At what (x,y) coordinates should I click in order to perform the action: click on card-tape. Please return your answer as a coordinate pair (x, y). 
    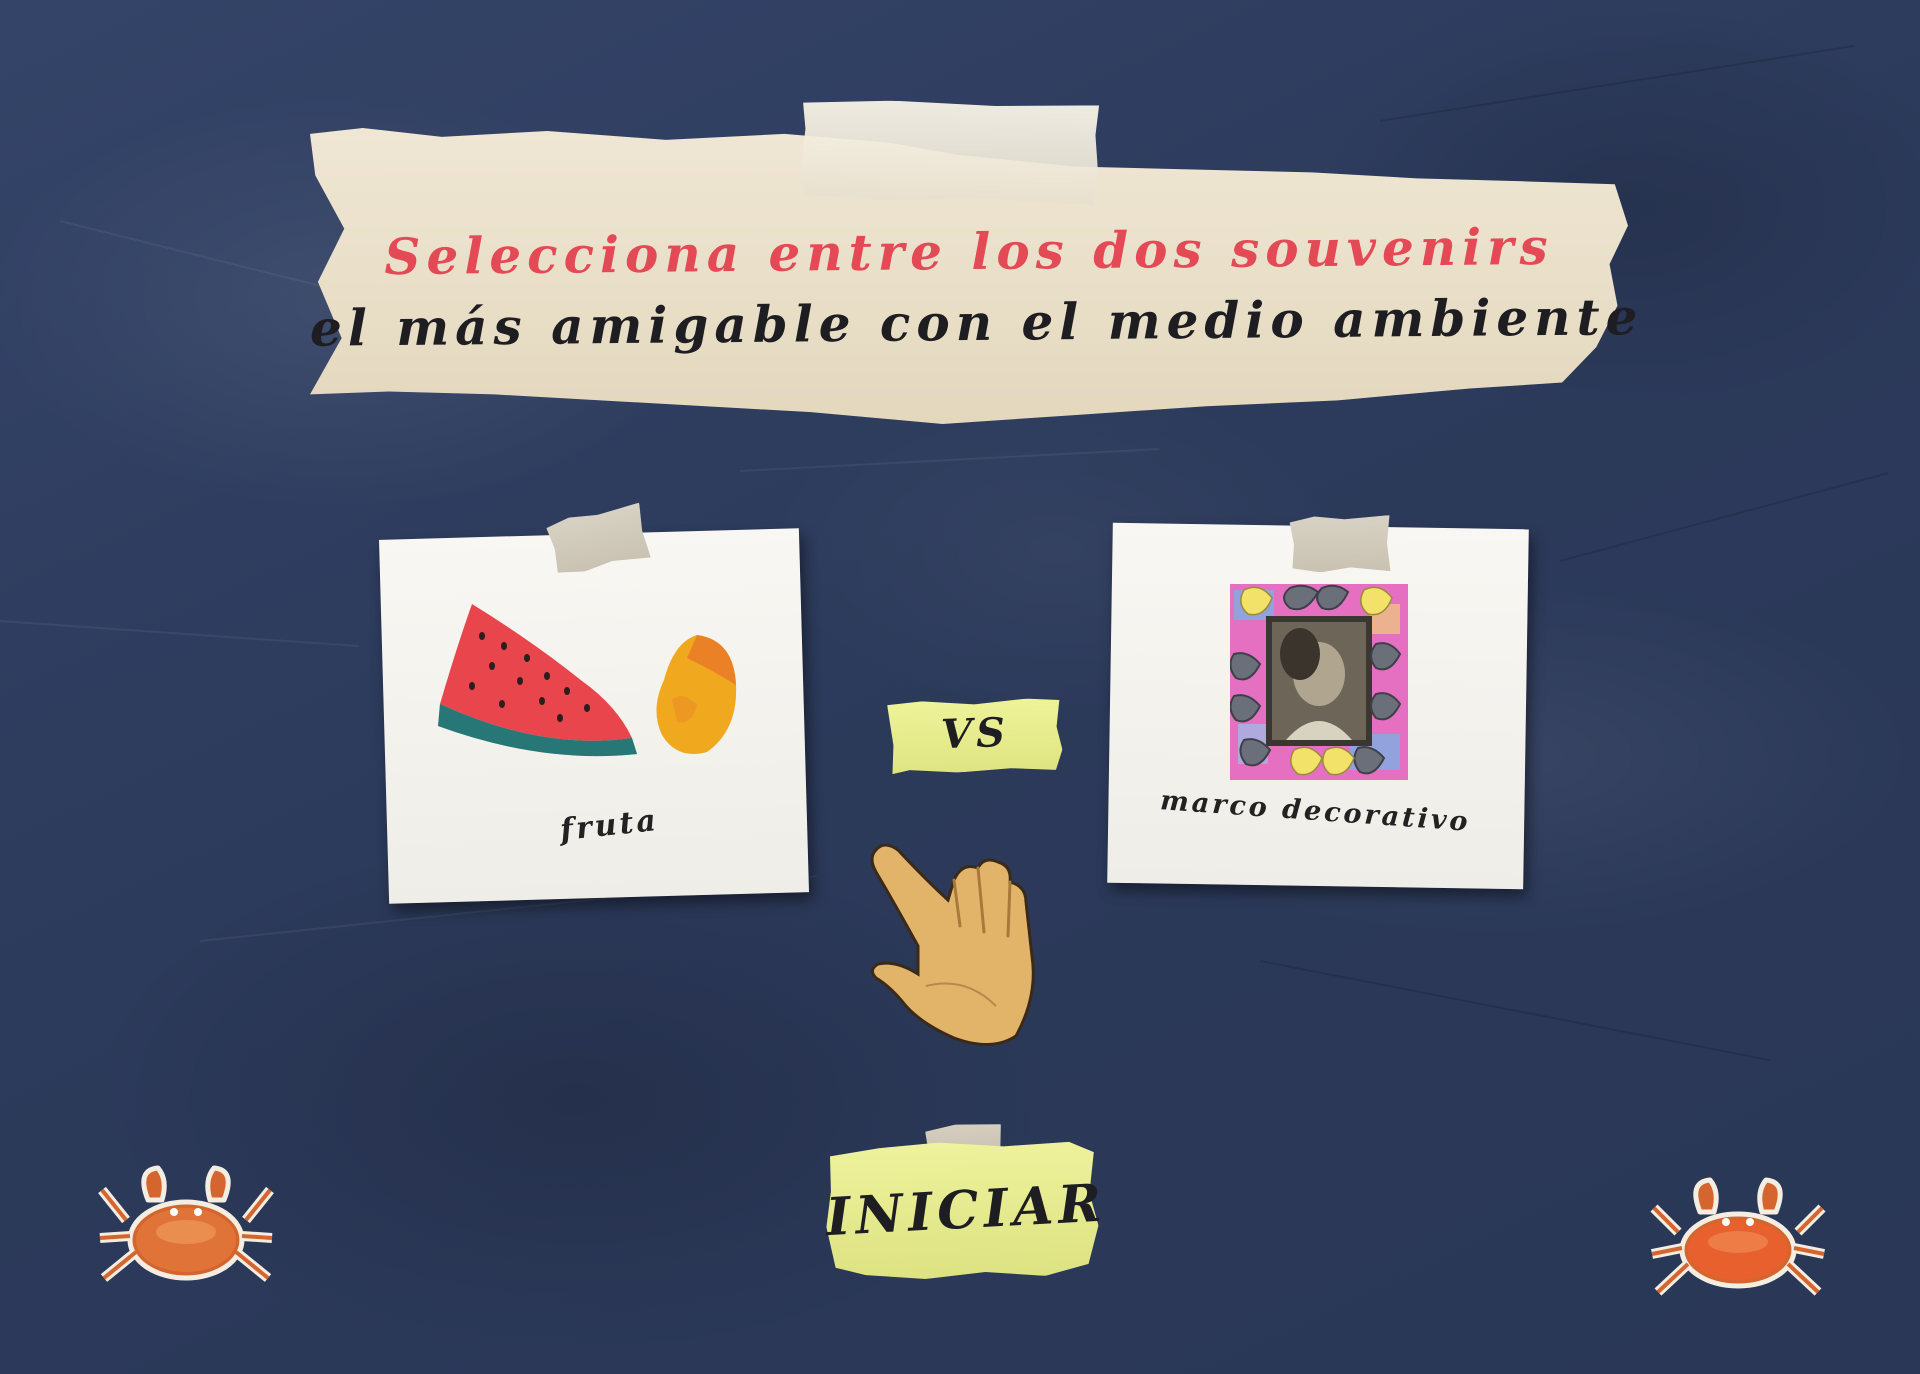
    Looking at the image, I should click on (1340, 544).